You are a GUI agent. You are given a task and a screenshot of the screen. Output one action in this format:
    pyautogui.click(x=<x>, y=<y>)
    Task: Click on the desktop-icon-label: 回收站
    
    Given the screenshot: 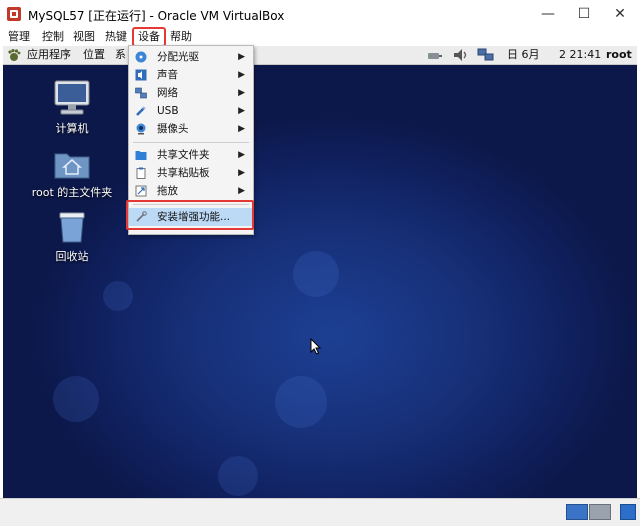 What is the action you would take?
    pyautogui.click(x=72, y=256)
    